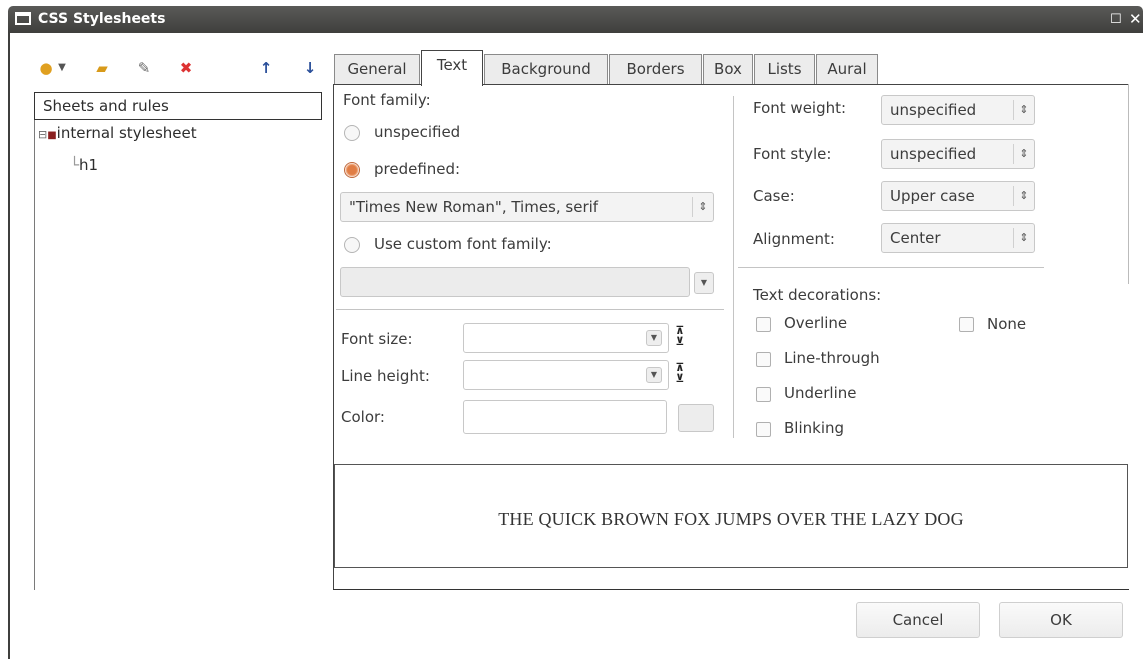  Describe the element at coordinates (102, 19) in the screenshot. I see `window-title: CSS Stylesheets` at that location.